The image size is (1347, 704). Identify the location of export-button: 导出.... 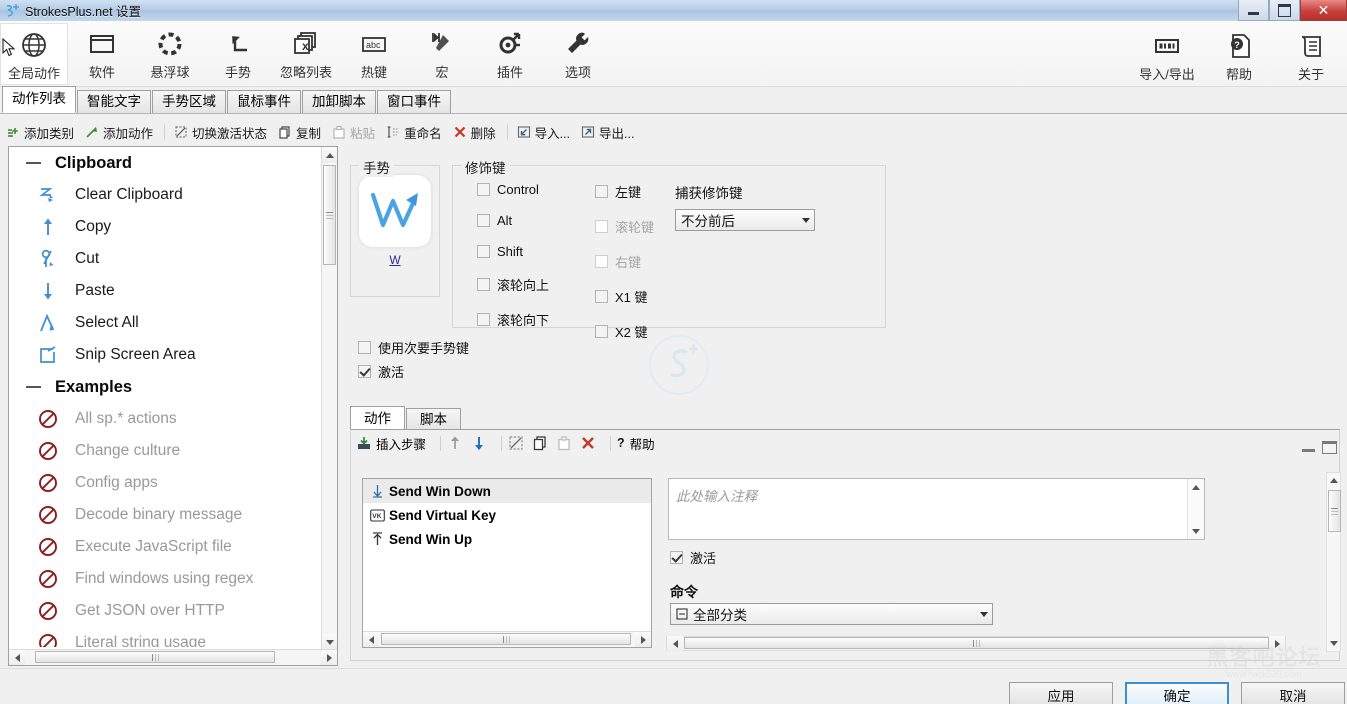
(607, 132).